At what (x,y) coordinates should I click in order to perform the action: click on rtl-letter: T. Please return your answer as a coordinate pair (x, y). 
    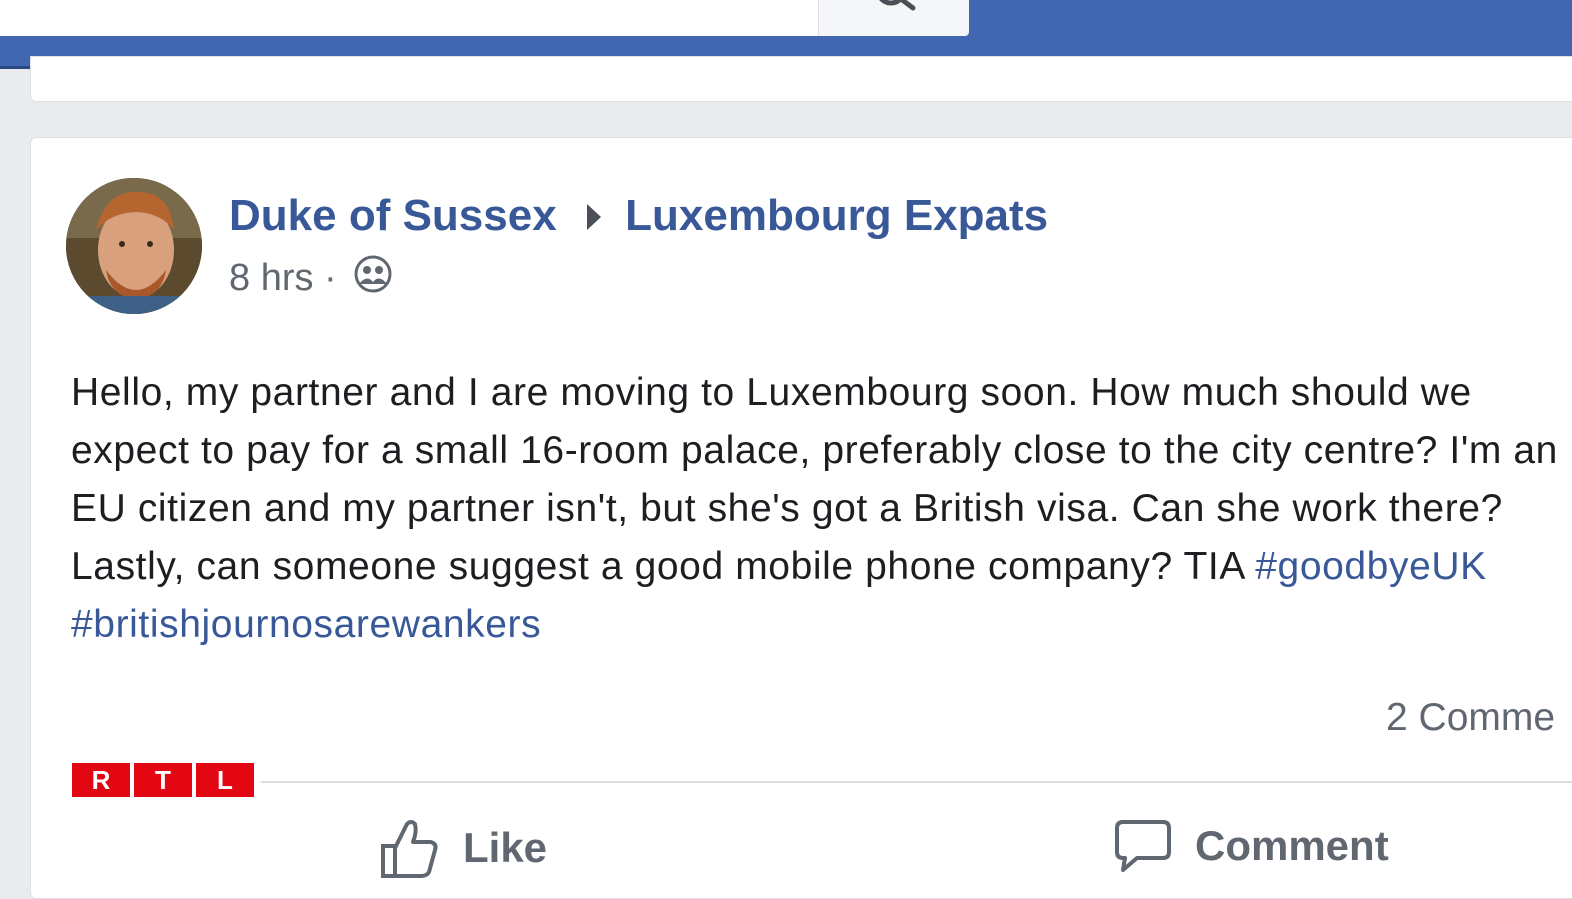
    Looking at the image, I should click on (163, 780).